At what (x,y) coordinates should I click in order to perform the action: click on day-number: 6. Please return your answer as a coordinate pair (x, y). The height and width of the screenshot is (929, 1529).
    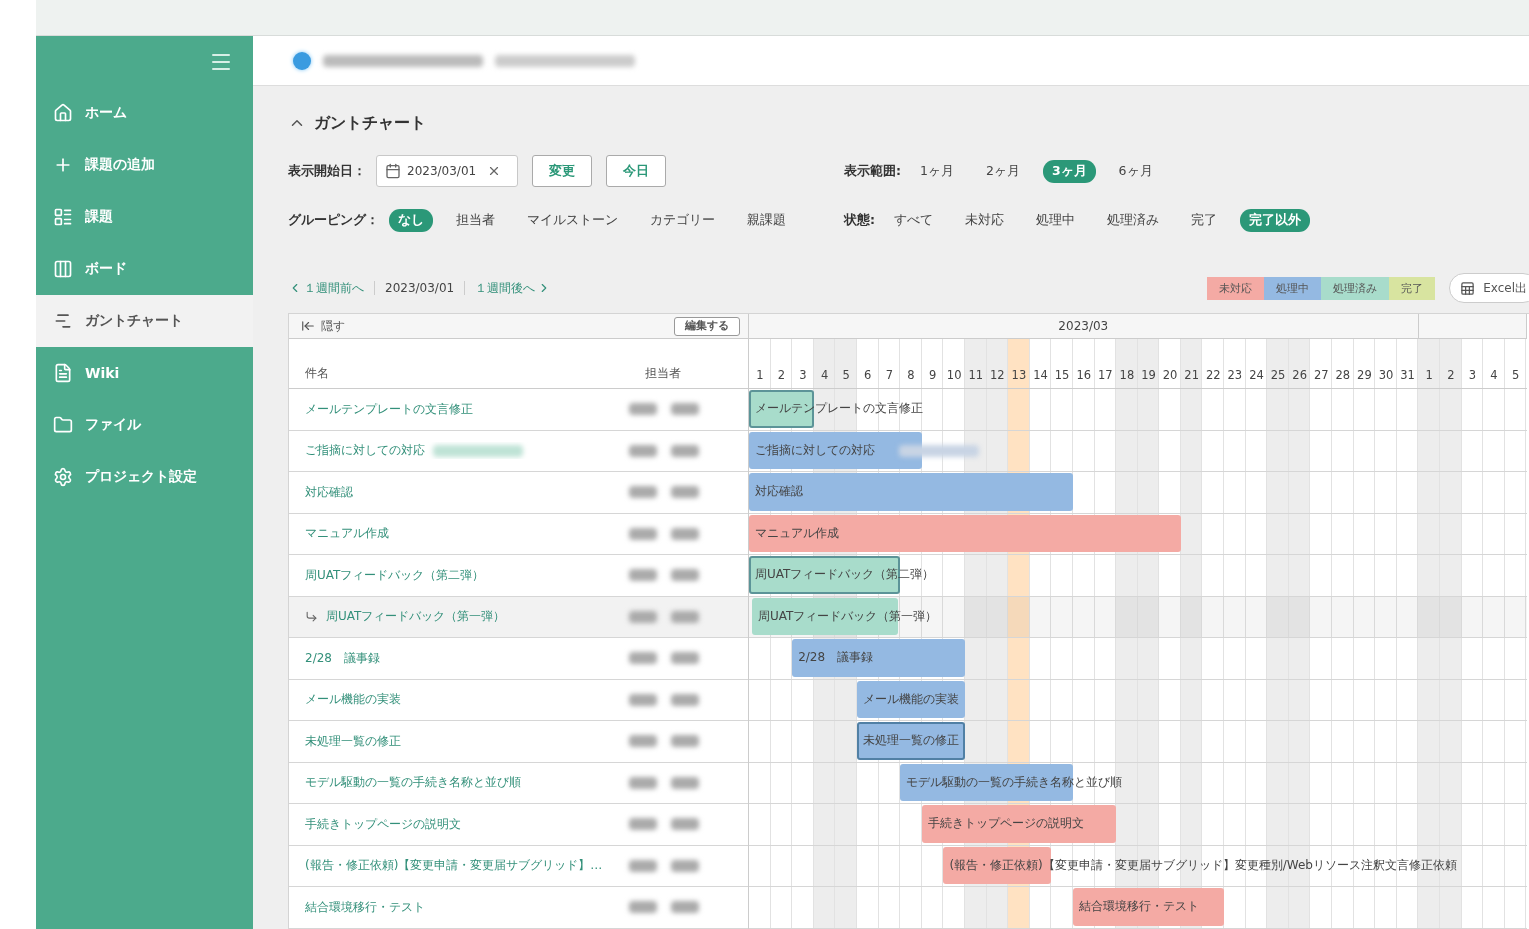
    Looking at the image, I should click on (868, 375).